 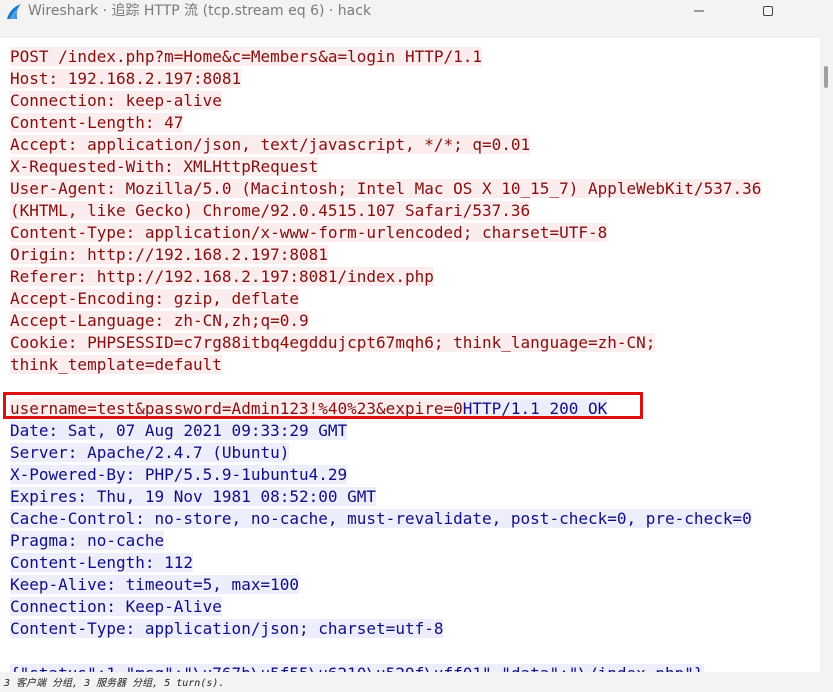 I want to click on response-header-date: Date: Sat, 07 Aug 2021 09:33:29 GMT, so click(x=179, y=430).